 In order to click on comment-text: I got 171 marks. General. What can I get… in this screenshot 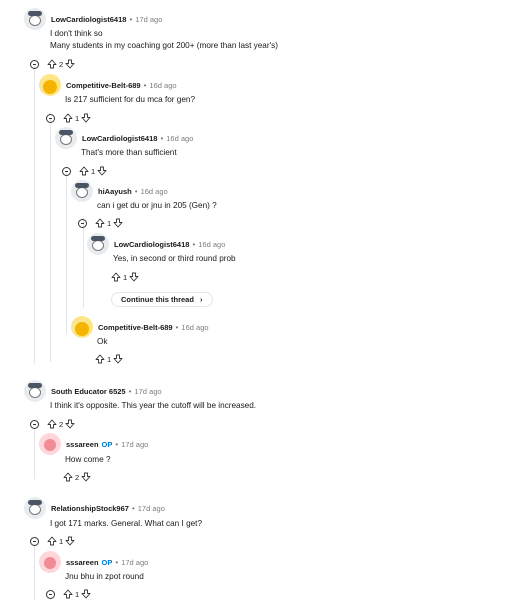, I will do `click(126, 523)`.